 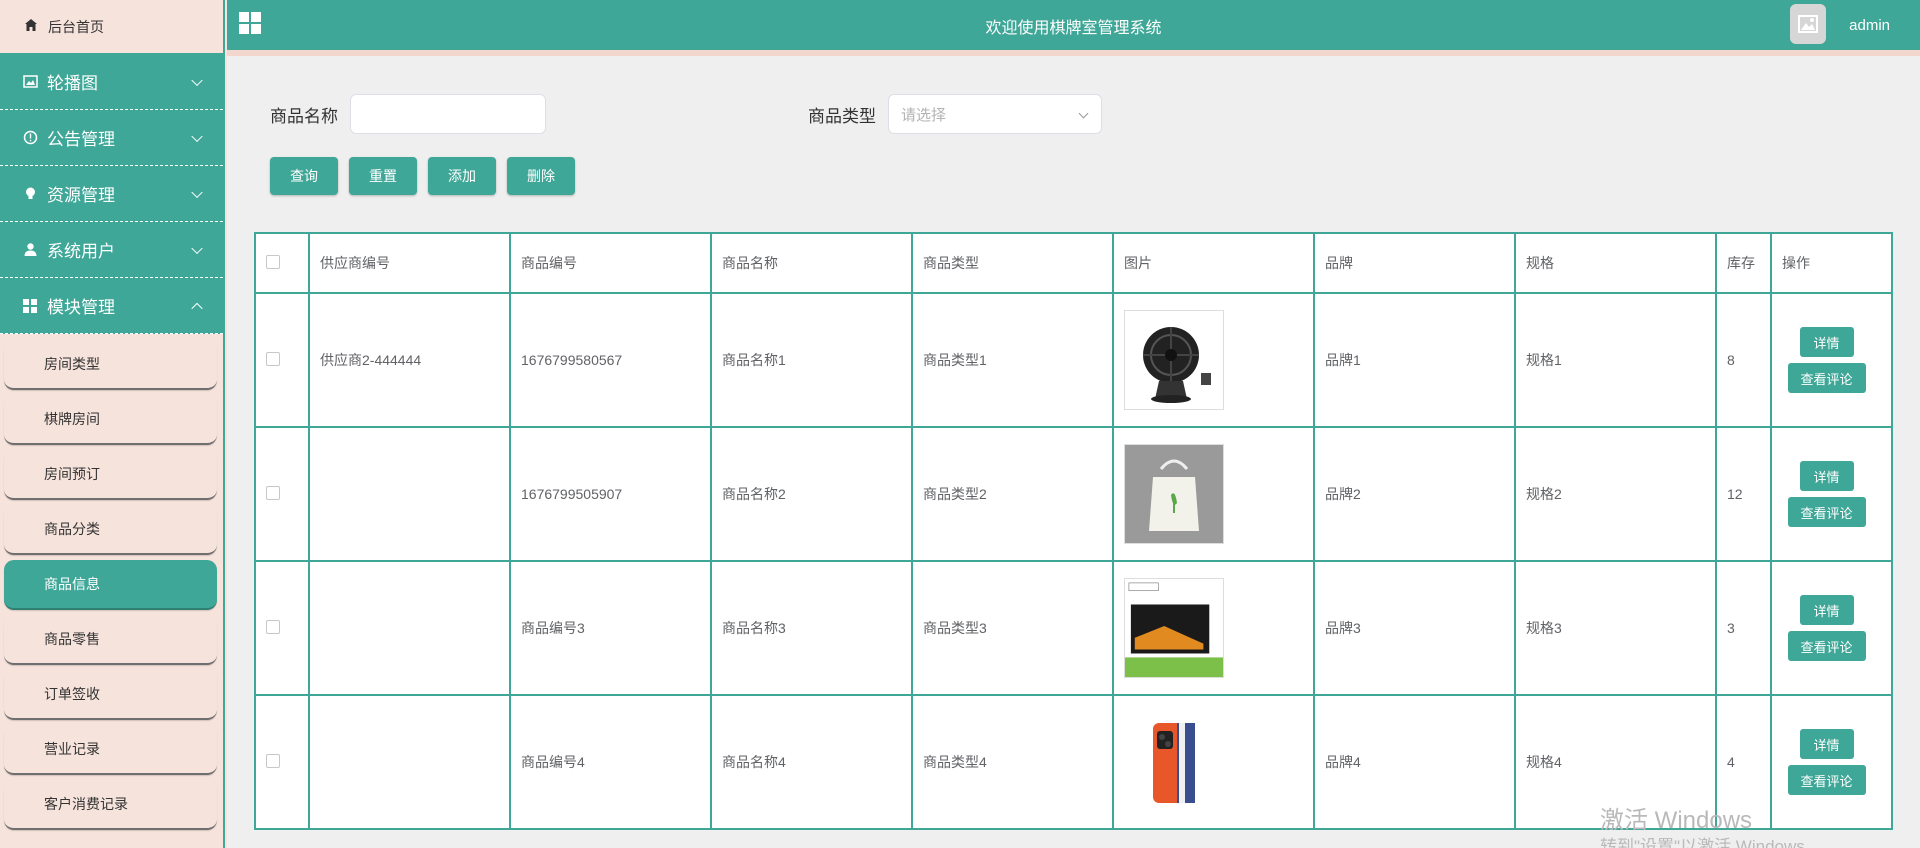 What do you see at coordinates (111, 27) in the screenshot?
I see `sidebar-home: 后台首页` at bounding box center [111, 27].